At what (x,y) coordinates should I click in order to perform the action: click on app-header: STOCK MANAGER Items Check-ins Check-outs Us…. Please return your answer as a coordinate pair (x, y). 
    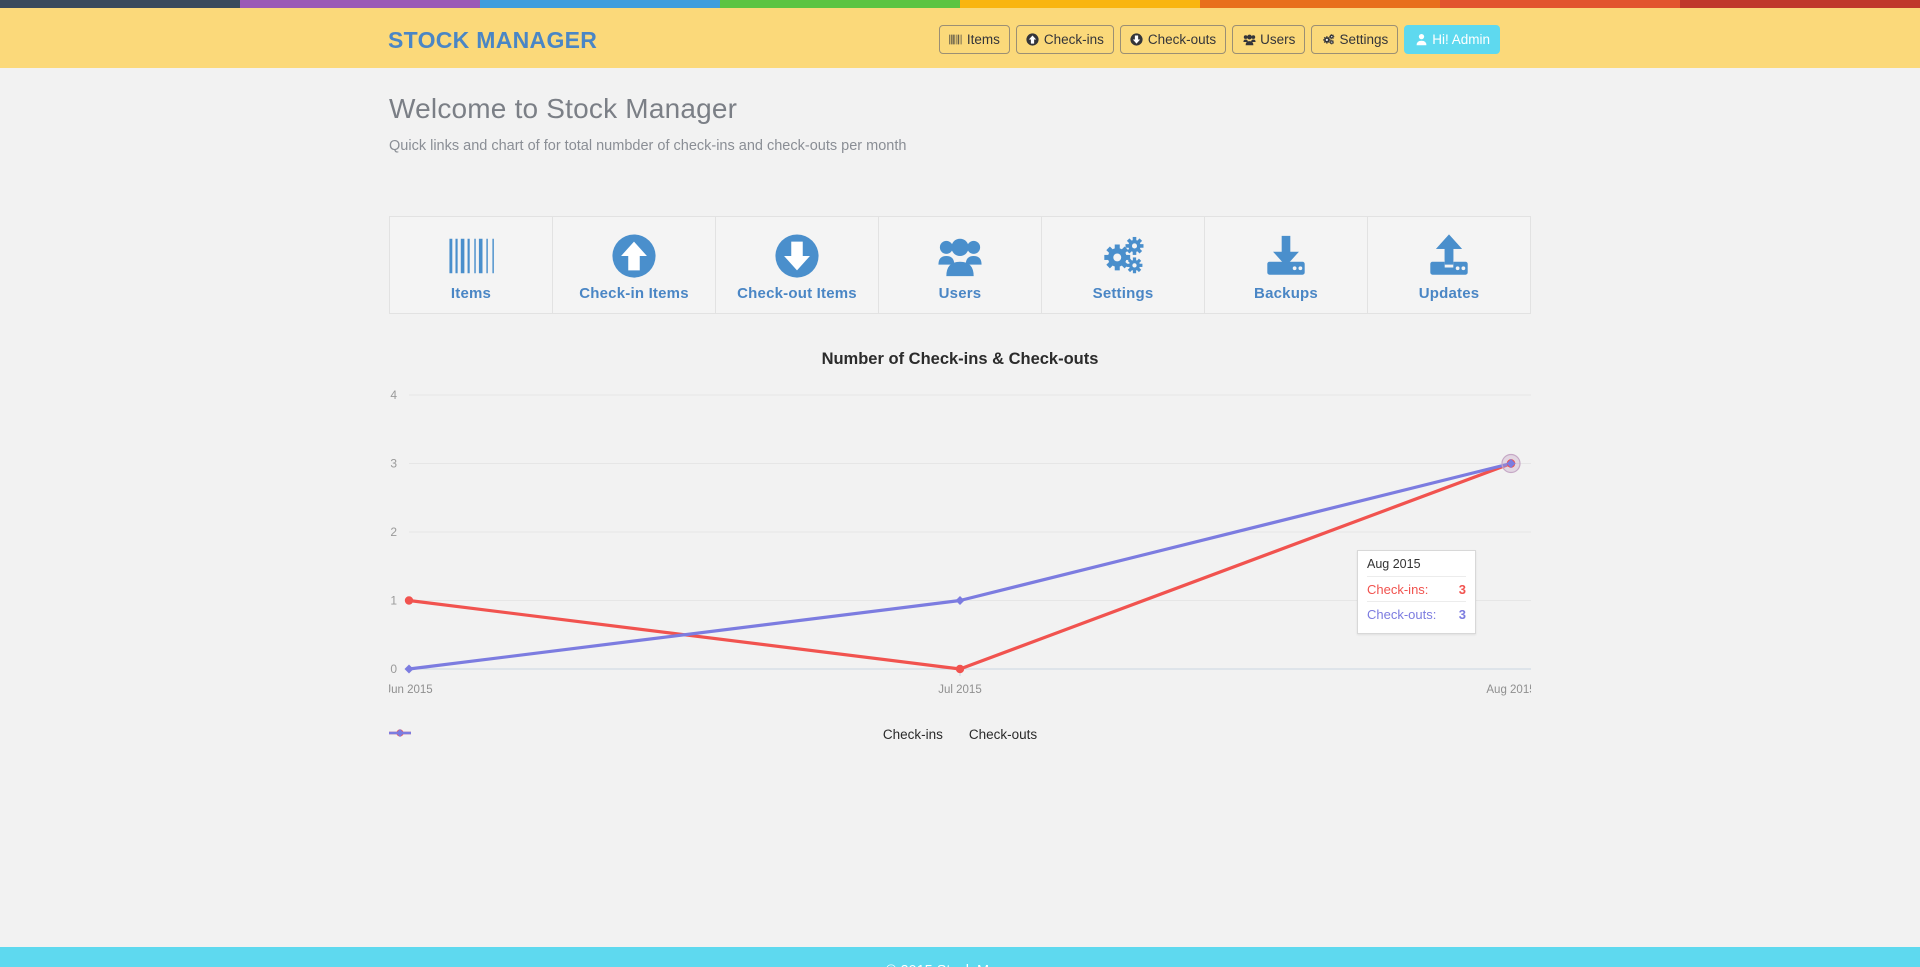
    Looking at the image, I should click on (960, 38).